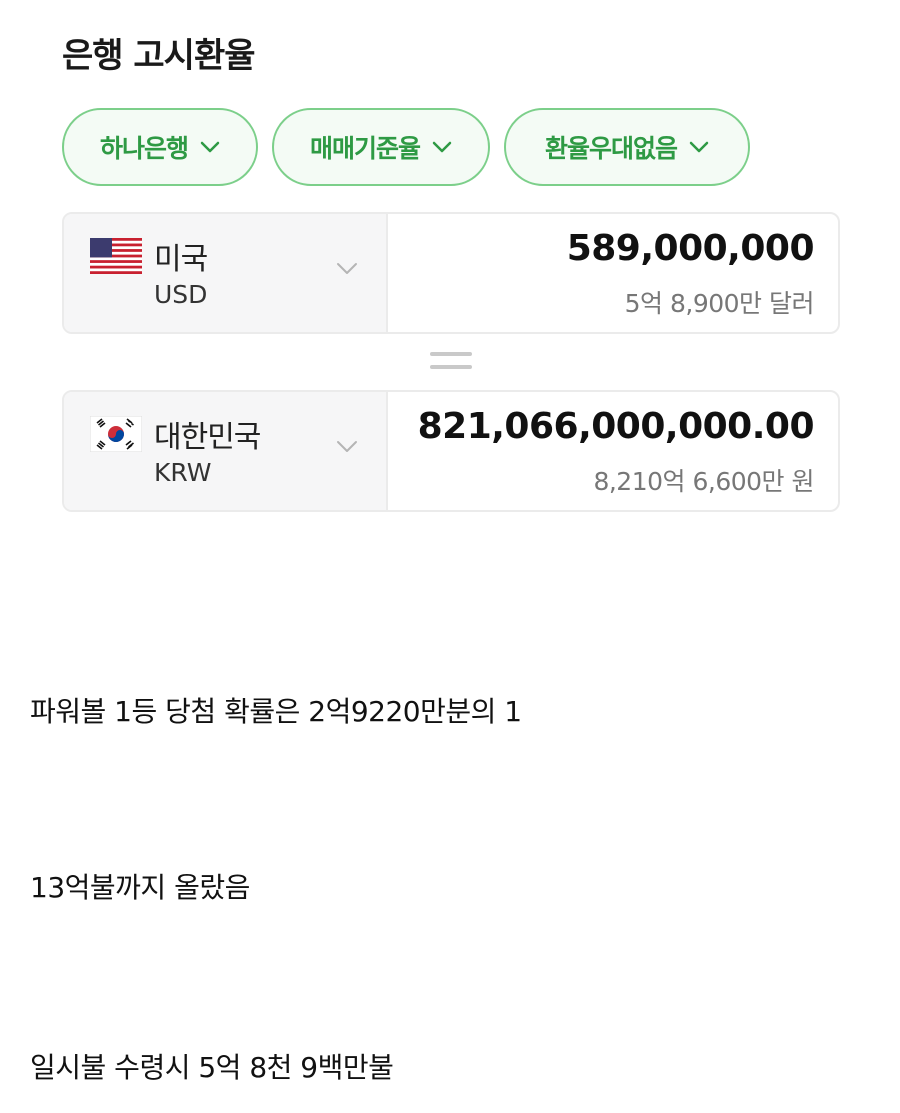  I want to click on from-currency-row: 미국 USD 589,000,000 5억 8,900만 달러, so click(451, 273).